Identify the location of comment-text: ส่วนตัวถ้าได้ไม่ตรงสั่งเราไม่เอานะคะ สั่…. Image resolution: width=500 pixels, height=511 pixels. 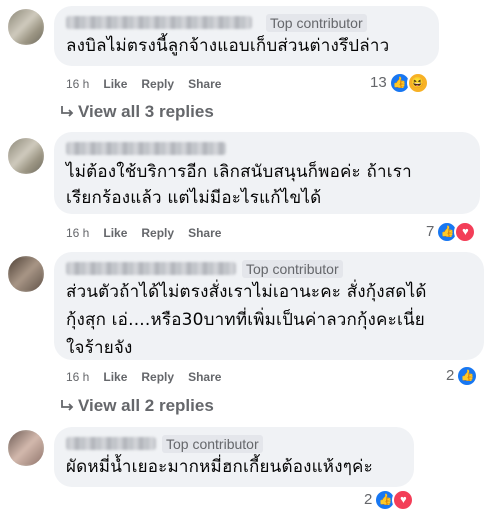
(246, 320).